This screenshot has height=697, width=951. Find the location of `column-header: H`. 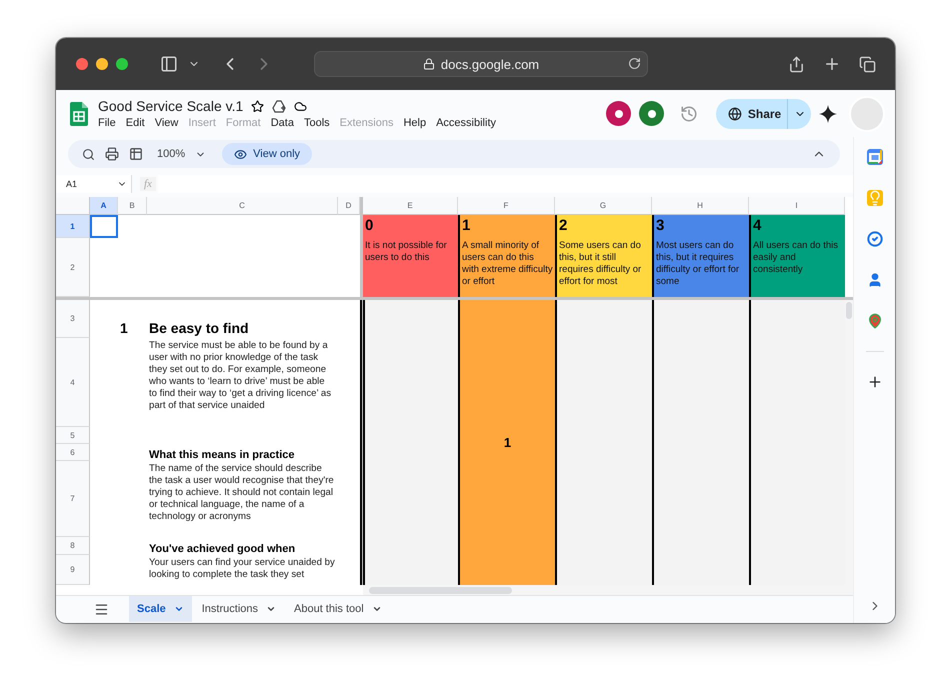

column-header: H is located at coordinates (700, 206).